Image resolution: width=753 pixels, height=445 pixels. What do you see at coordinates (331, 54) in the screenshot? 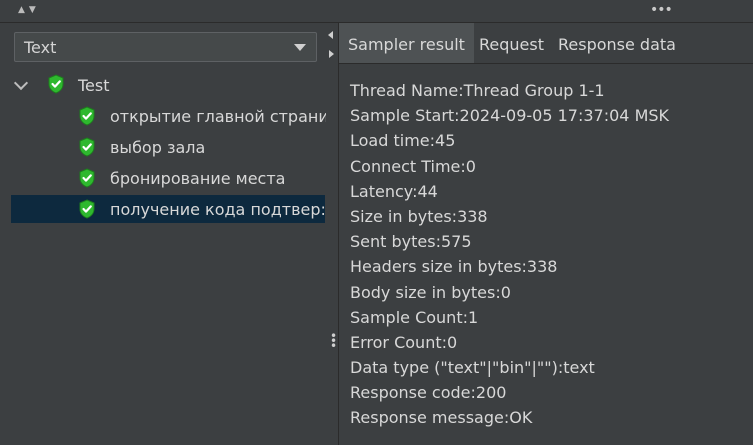
I see `collapse-right-icon` at bounding box center [331, 54].